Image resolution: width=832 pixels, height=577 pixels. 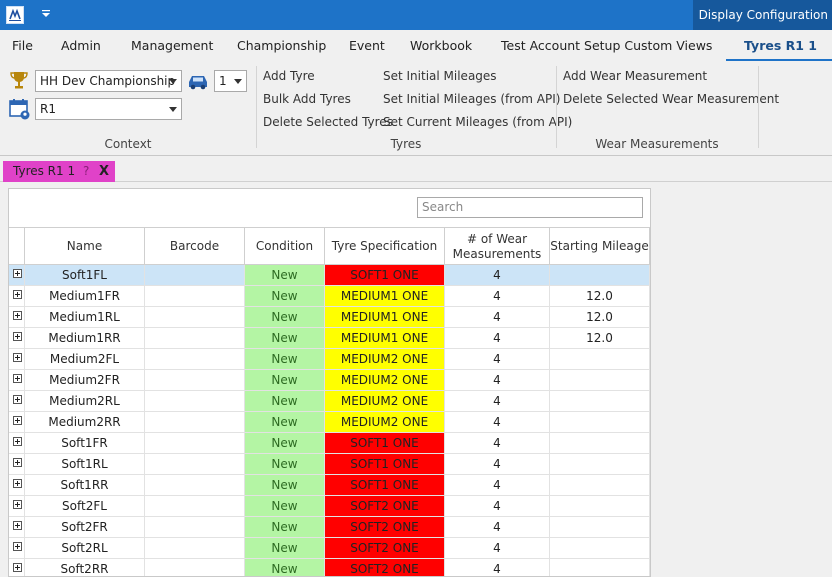 What do you see at coordinates (85, 443) in the screenshot?
I see `cell-name: Soft1FR` at bounding box center [85, 443].